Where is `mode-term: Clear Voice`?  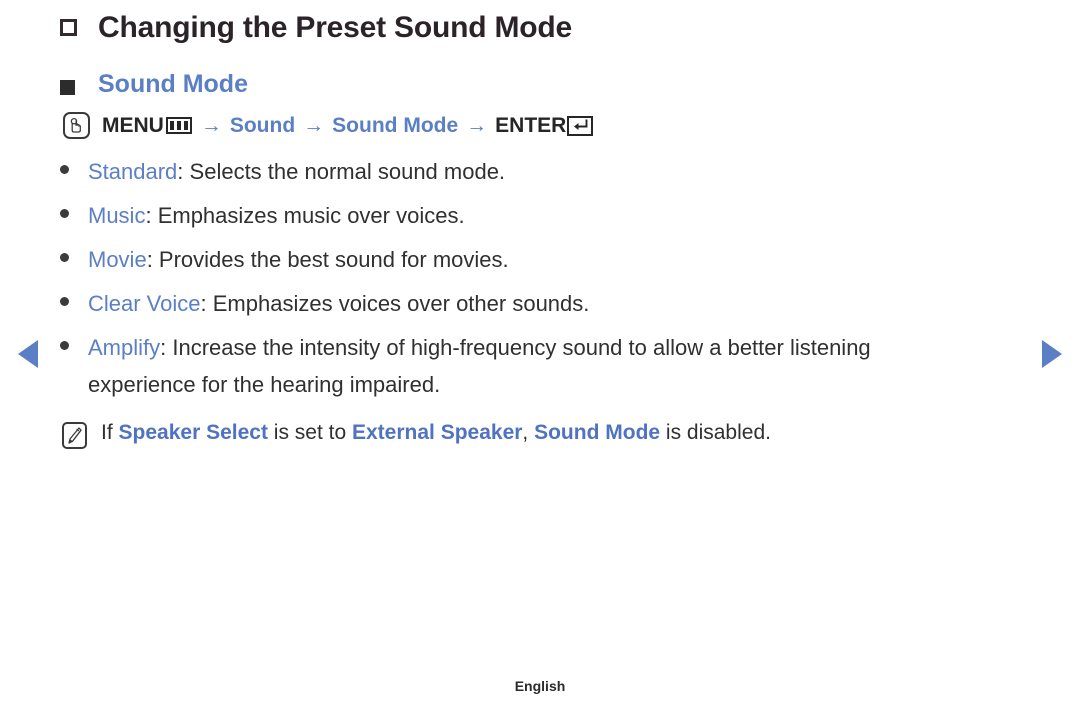 mode-term: Clear Voice is located at coordinates (144, 303).